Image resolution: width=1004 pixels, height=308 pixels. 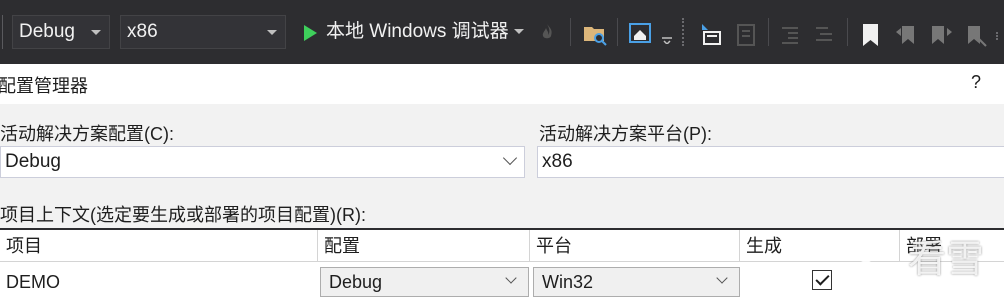 What do you see at coordinates (262, 162) in the screenshot?
I see `active-config-select: Debug` at bounding box center [262, 162].